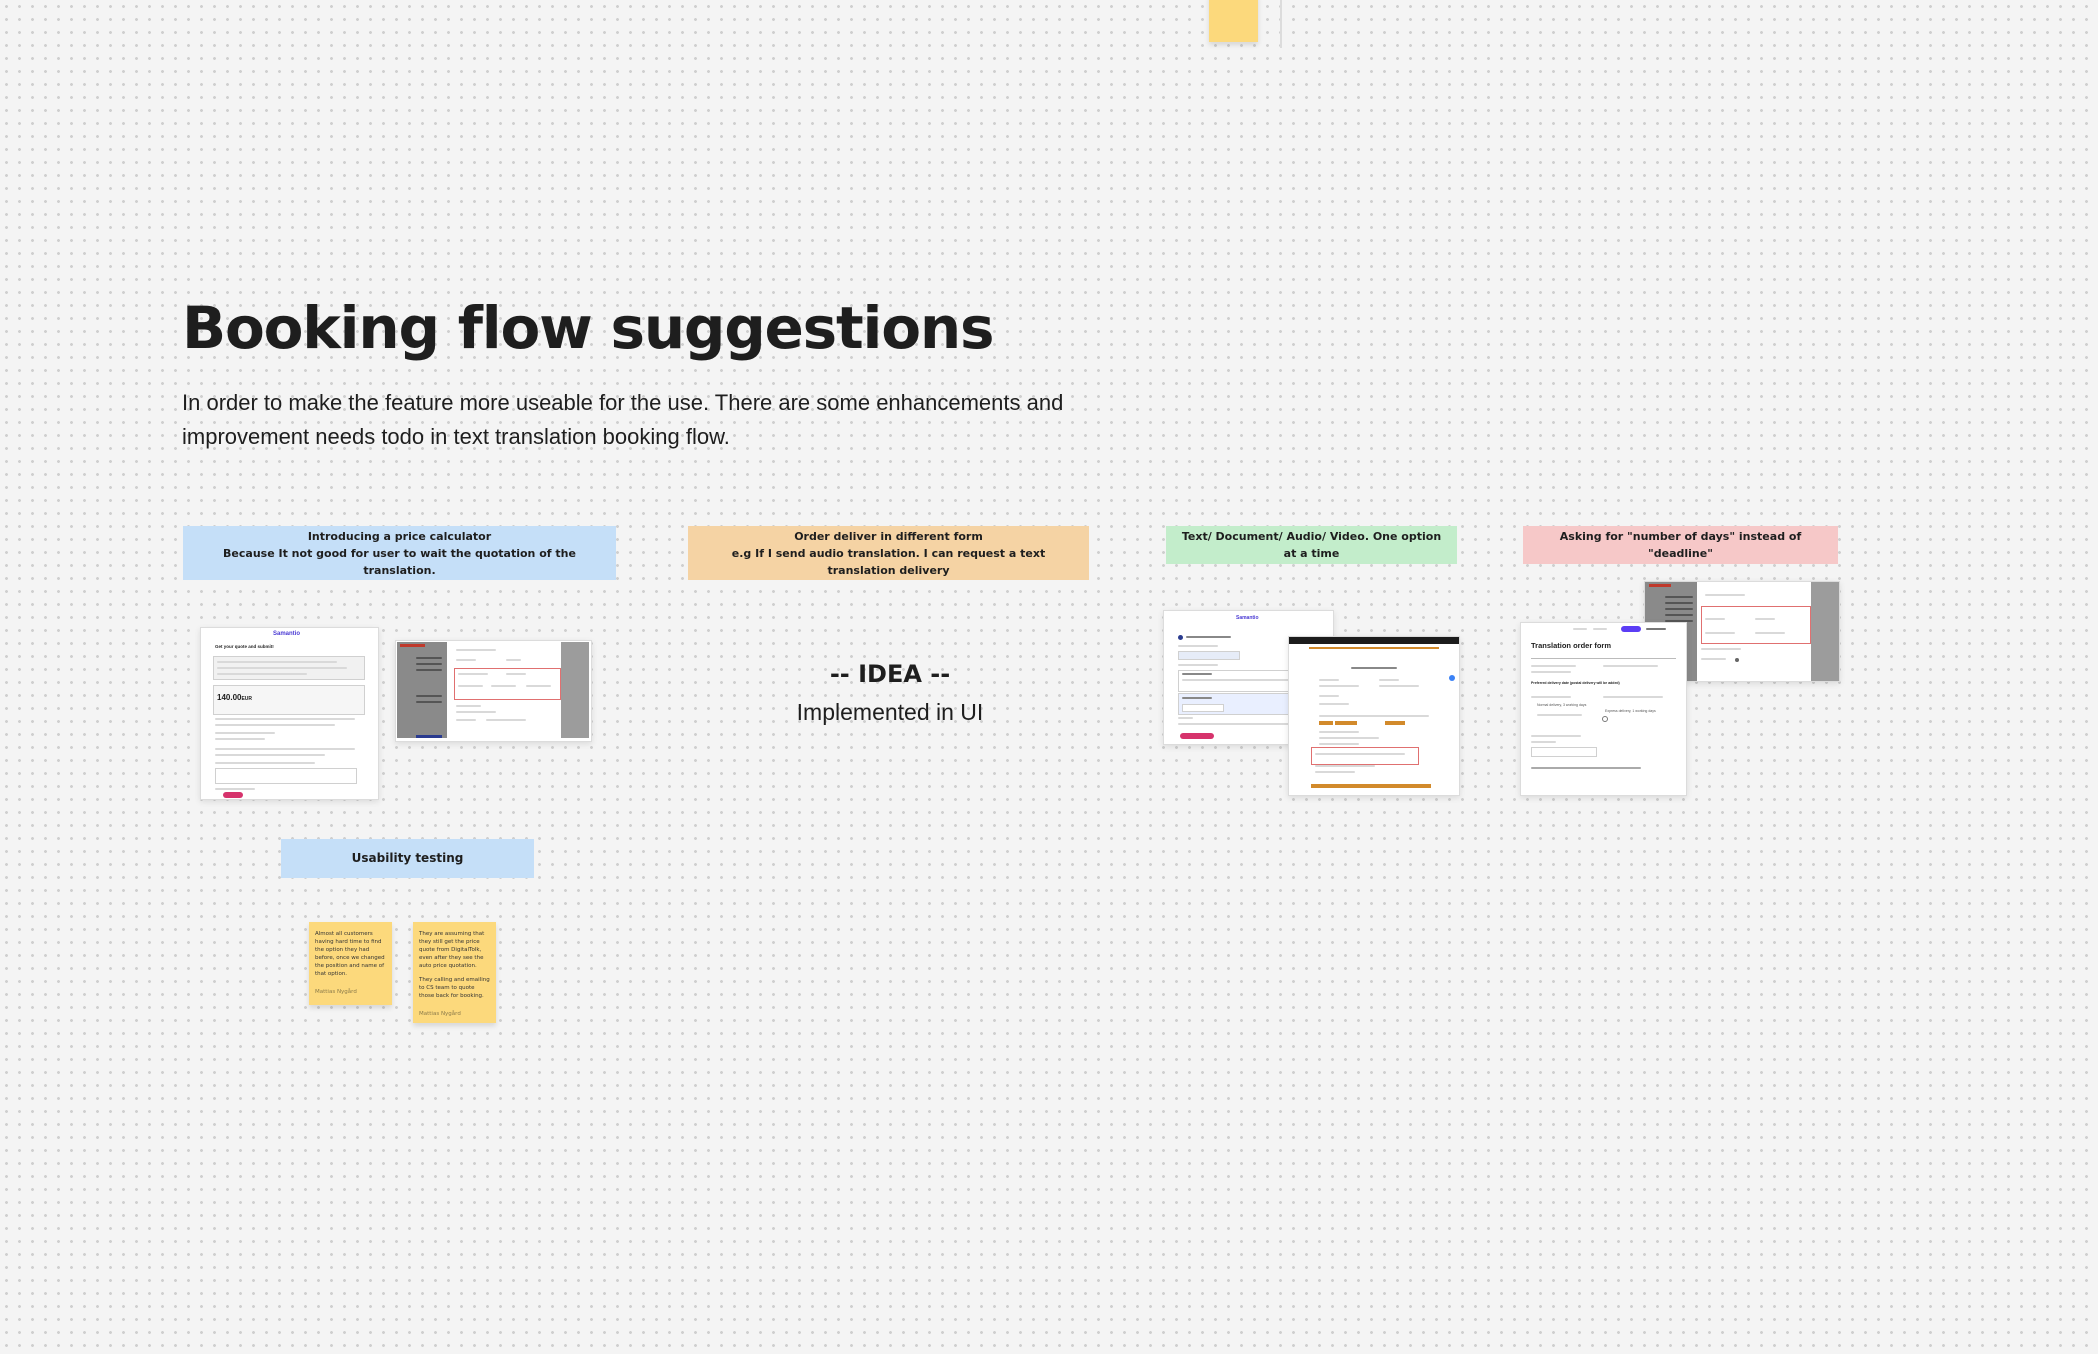 This screenshot has height=1354, width=2098. I want to click on section-title: Order deliver in different form, so click(888, 536).